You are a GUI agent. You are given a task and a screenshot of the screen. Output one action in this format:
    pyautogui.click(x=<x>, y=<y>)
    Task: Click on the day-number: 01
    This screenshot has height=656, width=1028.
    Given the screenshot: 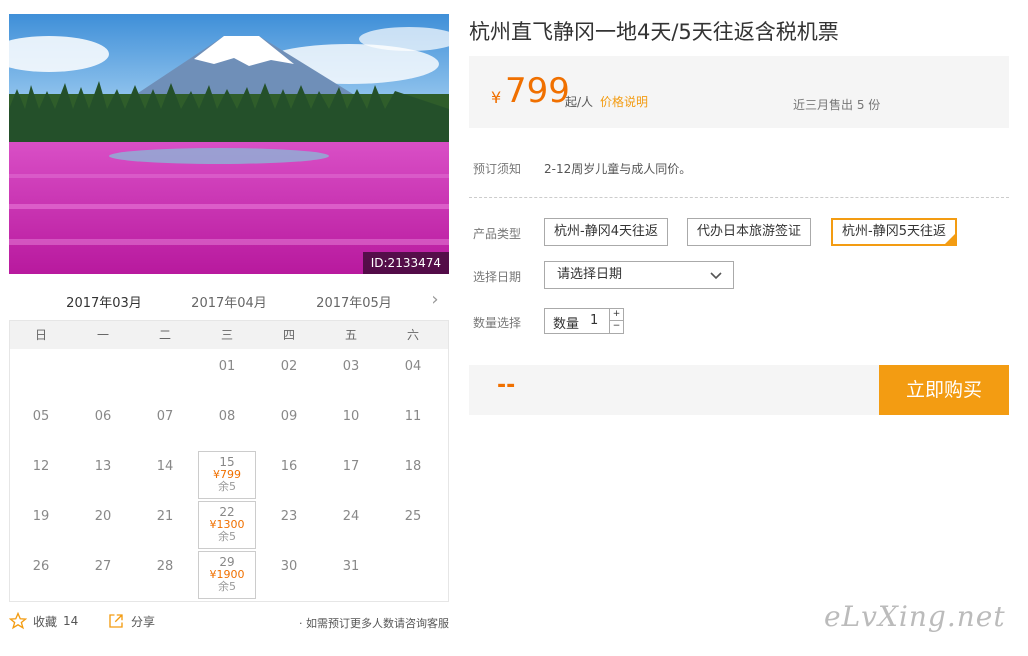 What is the action you would take?
    pyautogui.click(x=227, y=366)
    